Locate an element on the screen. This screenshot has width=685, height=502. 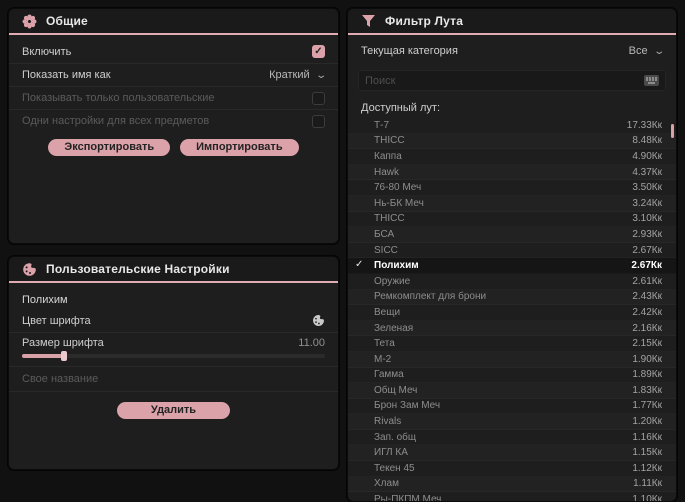
available-loot-label: Доступный лут: is located at coordinates (401, 108).